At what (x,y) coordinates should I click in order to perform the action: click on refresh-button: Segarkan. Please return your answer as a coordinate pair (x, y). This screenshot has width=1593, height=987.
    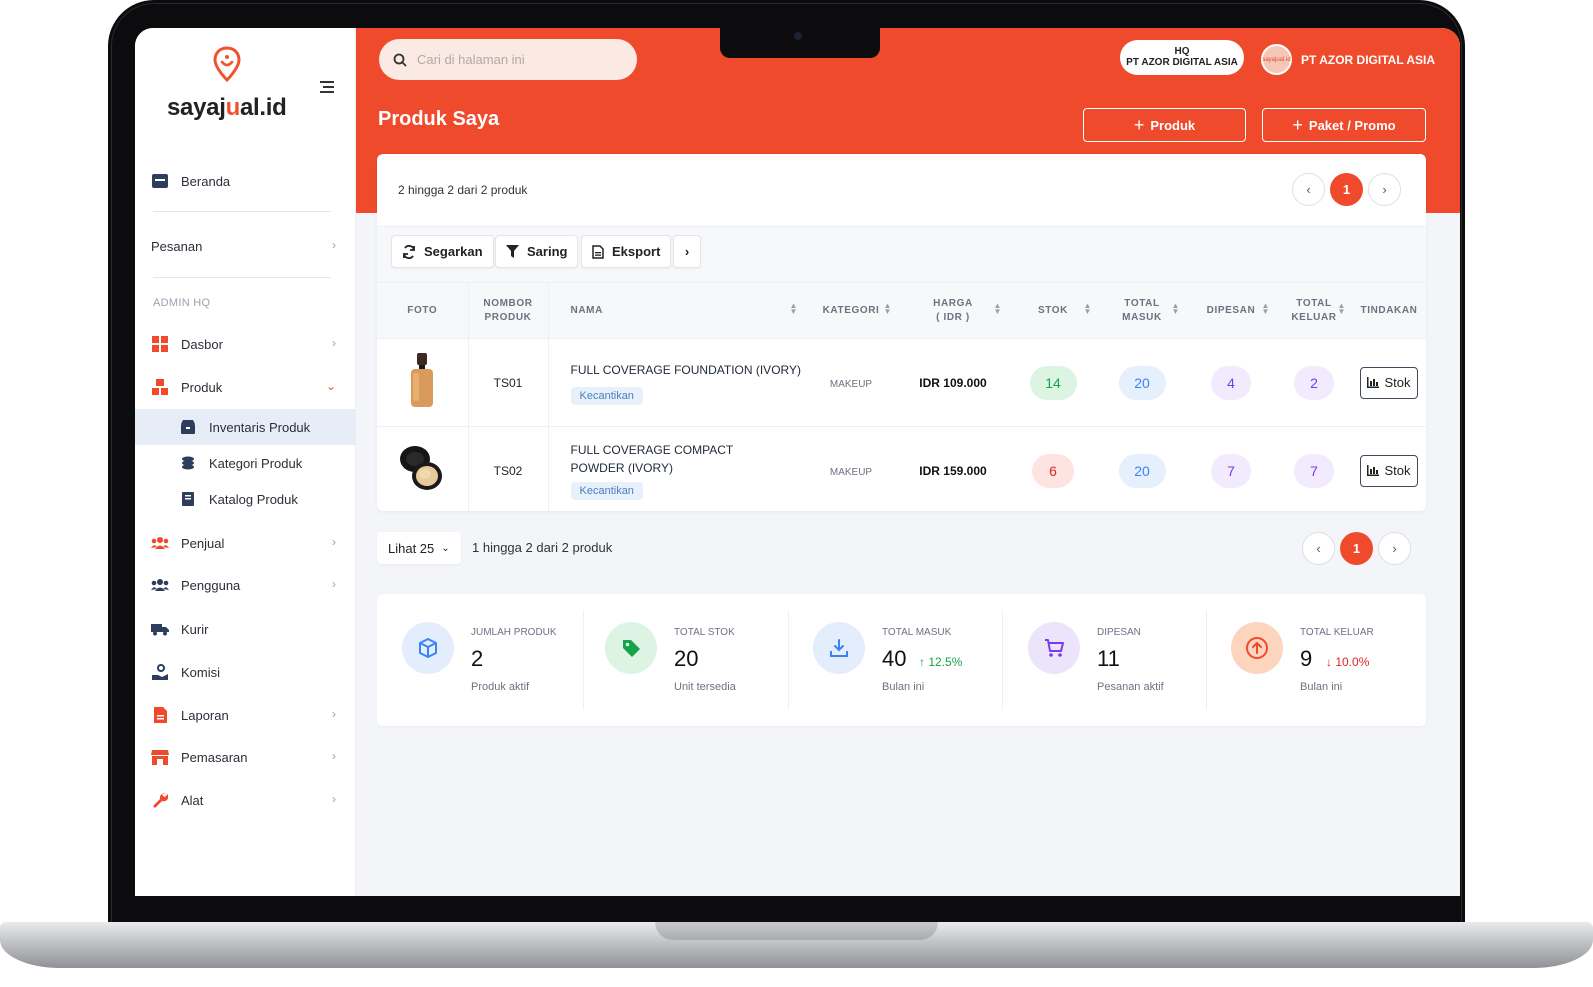
    Looking at the image, I should click on (442, 251).